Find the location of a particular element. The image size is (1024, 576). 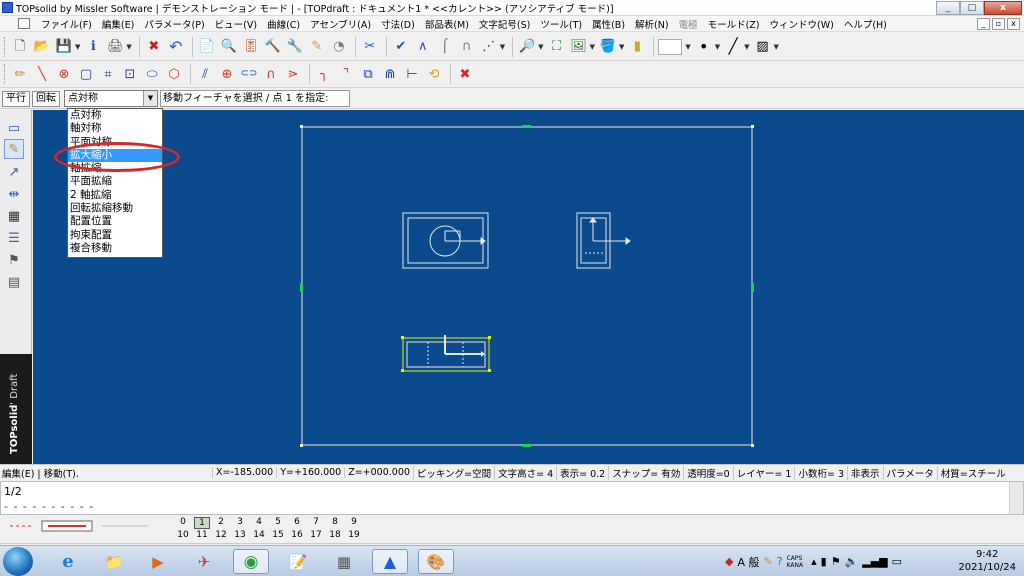

magnet-icon: ∩ is located at coordinates (467, 47).